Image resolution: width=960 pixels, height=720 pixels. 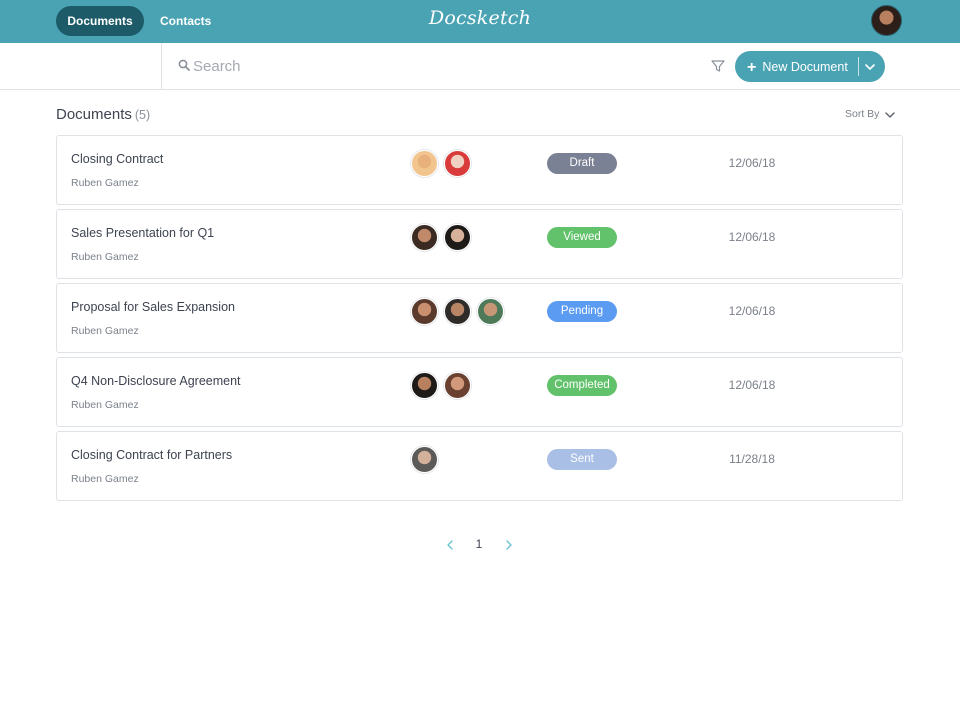 What do you see at coordinates (479, 170) in the screenshot?
I see `document-row: Closing Contract Ruben Gamez Draft 12/06/18` at bounding box center [479, 170].